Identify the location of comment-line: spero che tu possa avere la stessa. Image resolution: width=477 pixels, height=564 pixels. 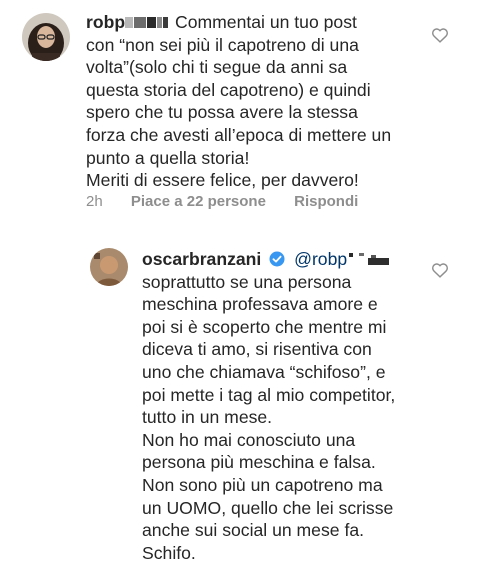
(222, 112).